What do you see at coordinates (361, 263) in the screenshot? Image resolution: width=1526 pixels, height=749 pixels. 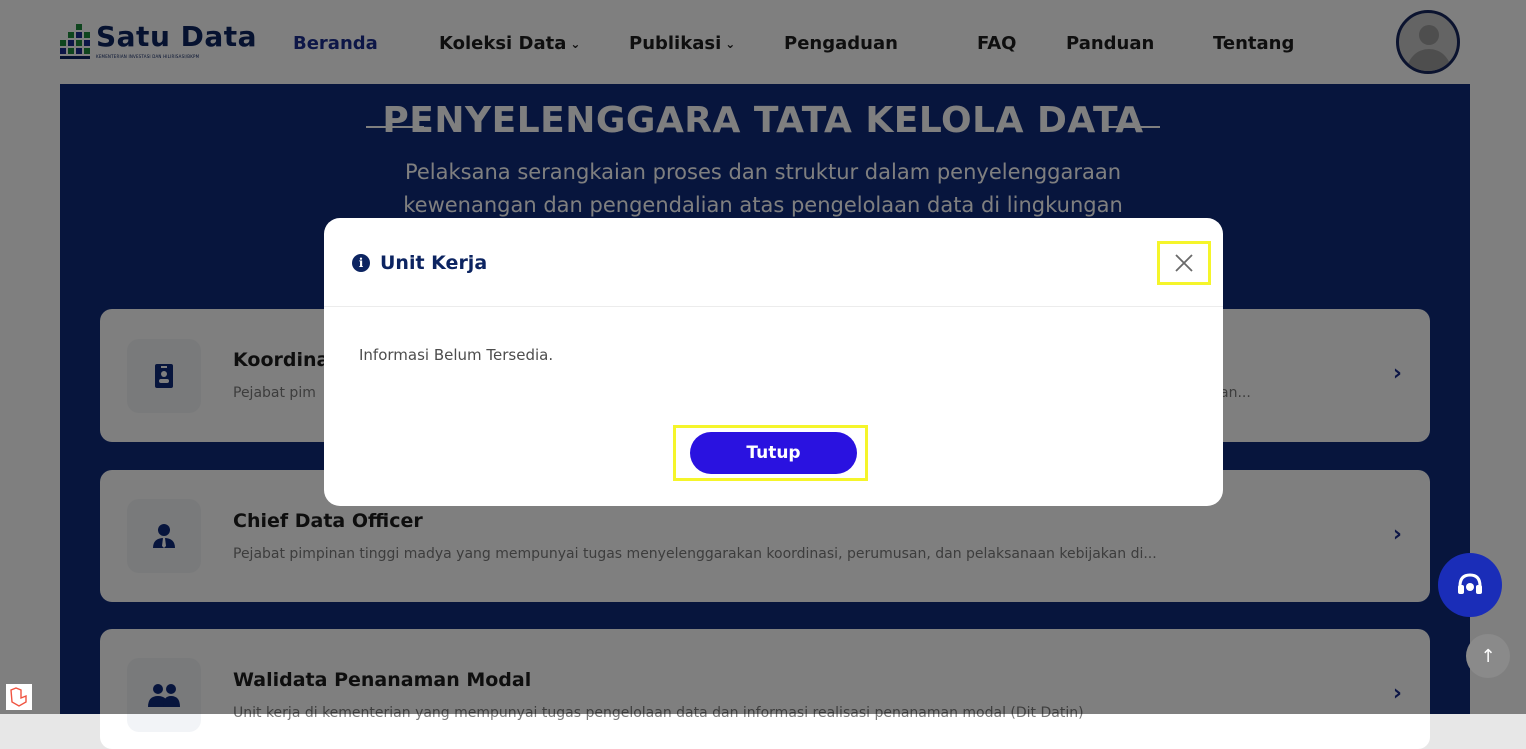 I see `info-circle-icon: i` at bounding box center [361, 263].